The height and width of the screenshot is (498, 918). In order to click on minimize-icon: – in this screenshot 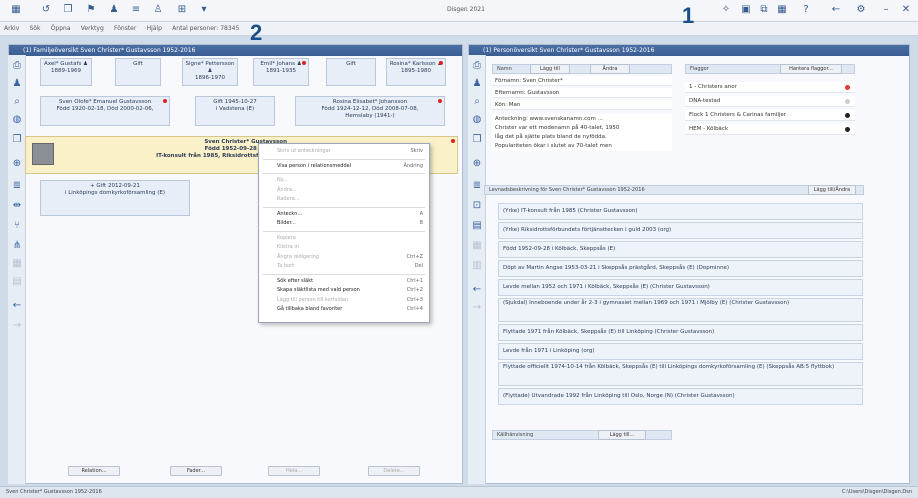, I will do `click(886, 10)`.